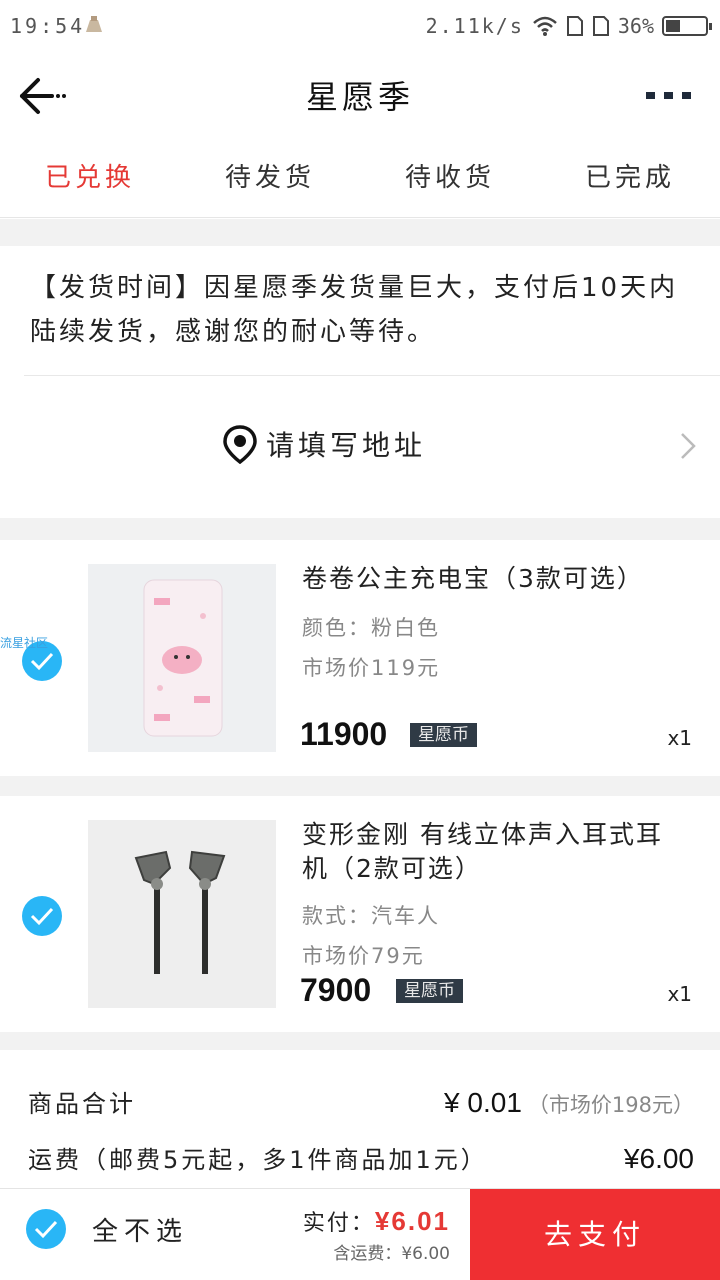 This screenshot has width=720, height=1280. Describe the element at coordinates (82, 1104) in the screenshot. I see `goods-total-label: 商品合计` at that location.